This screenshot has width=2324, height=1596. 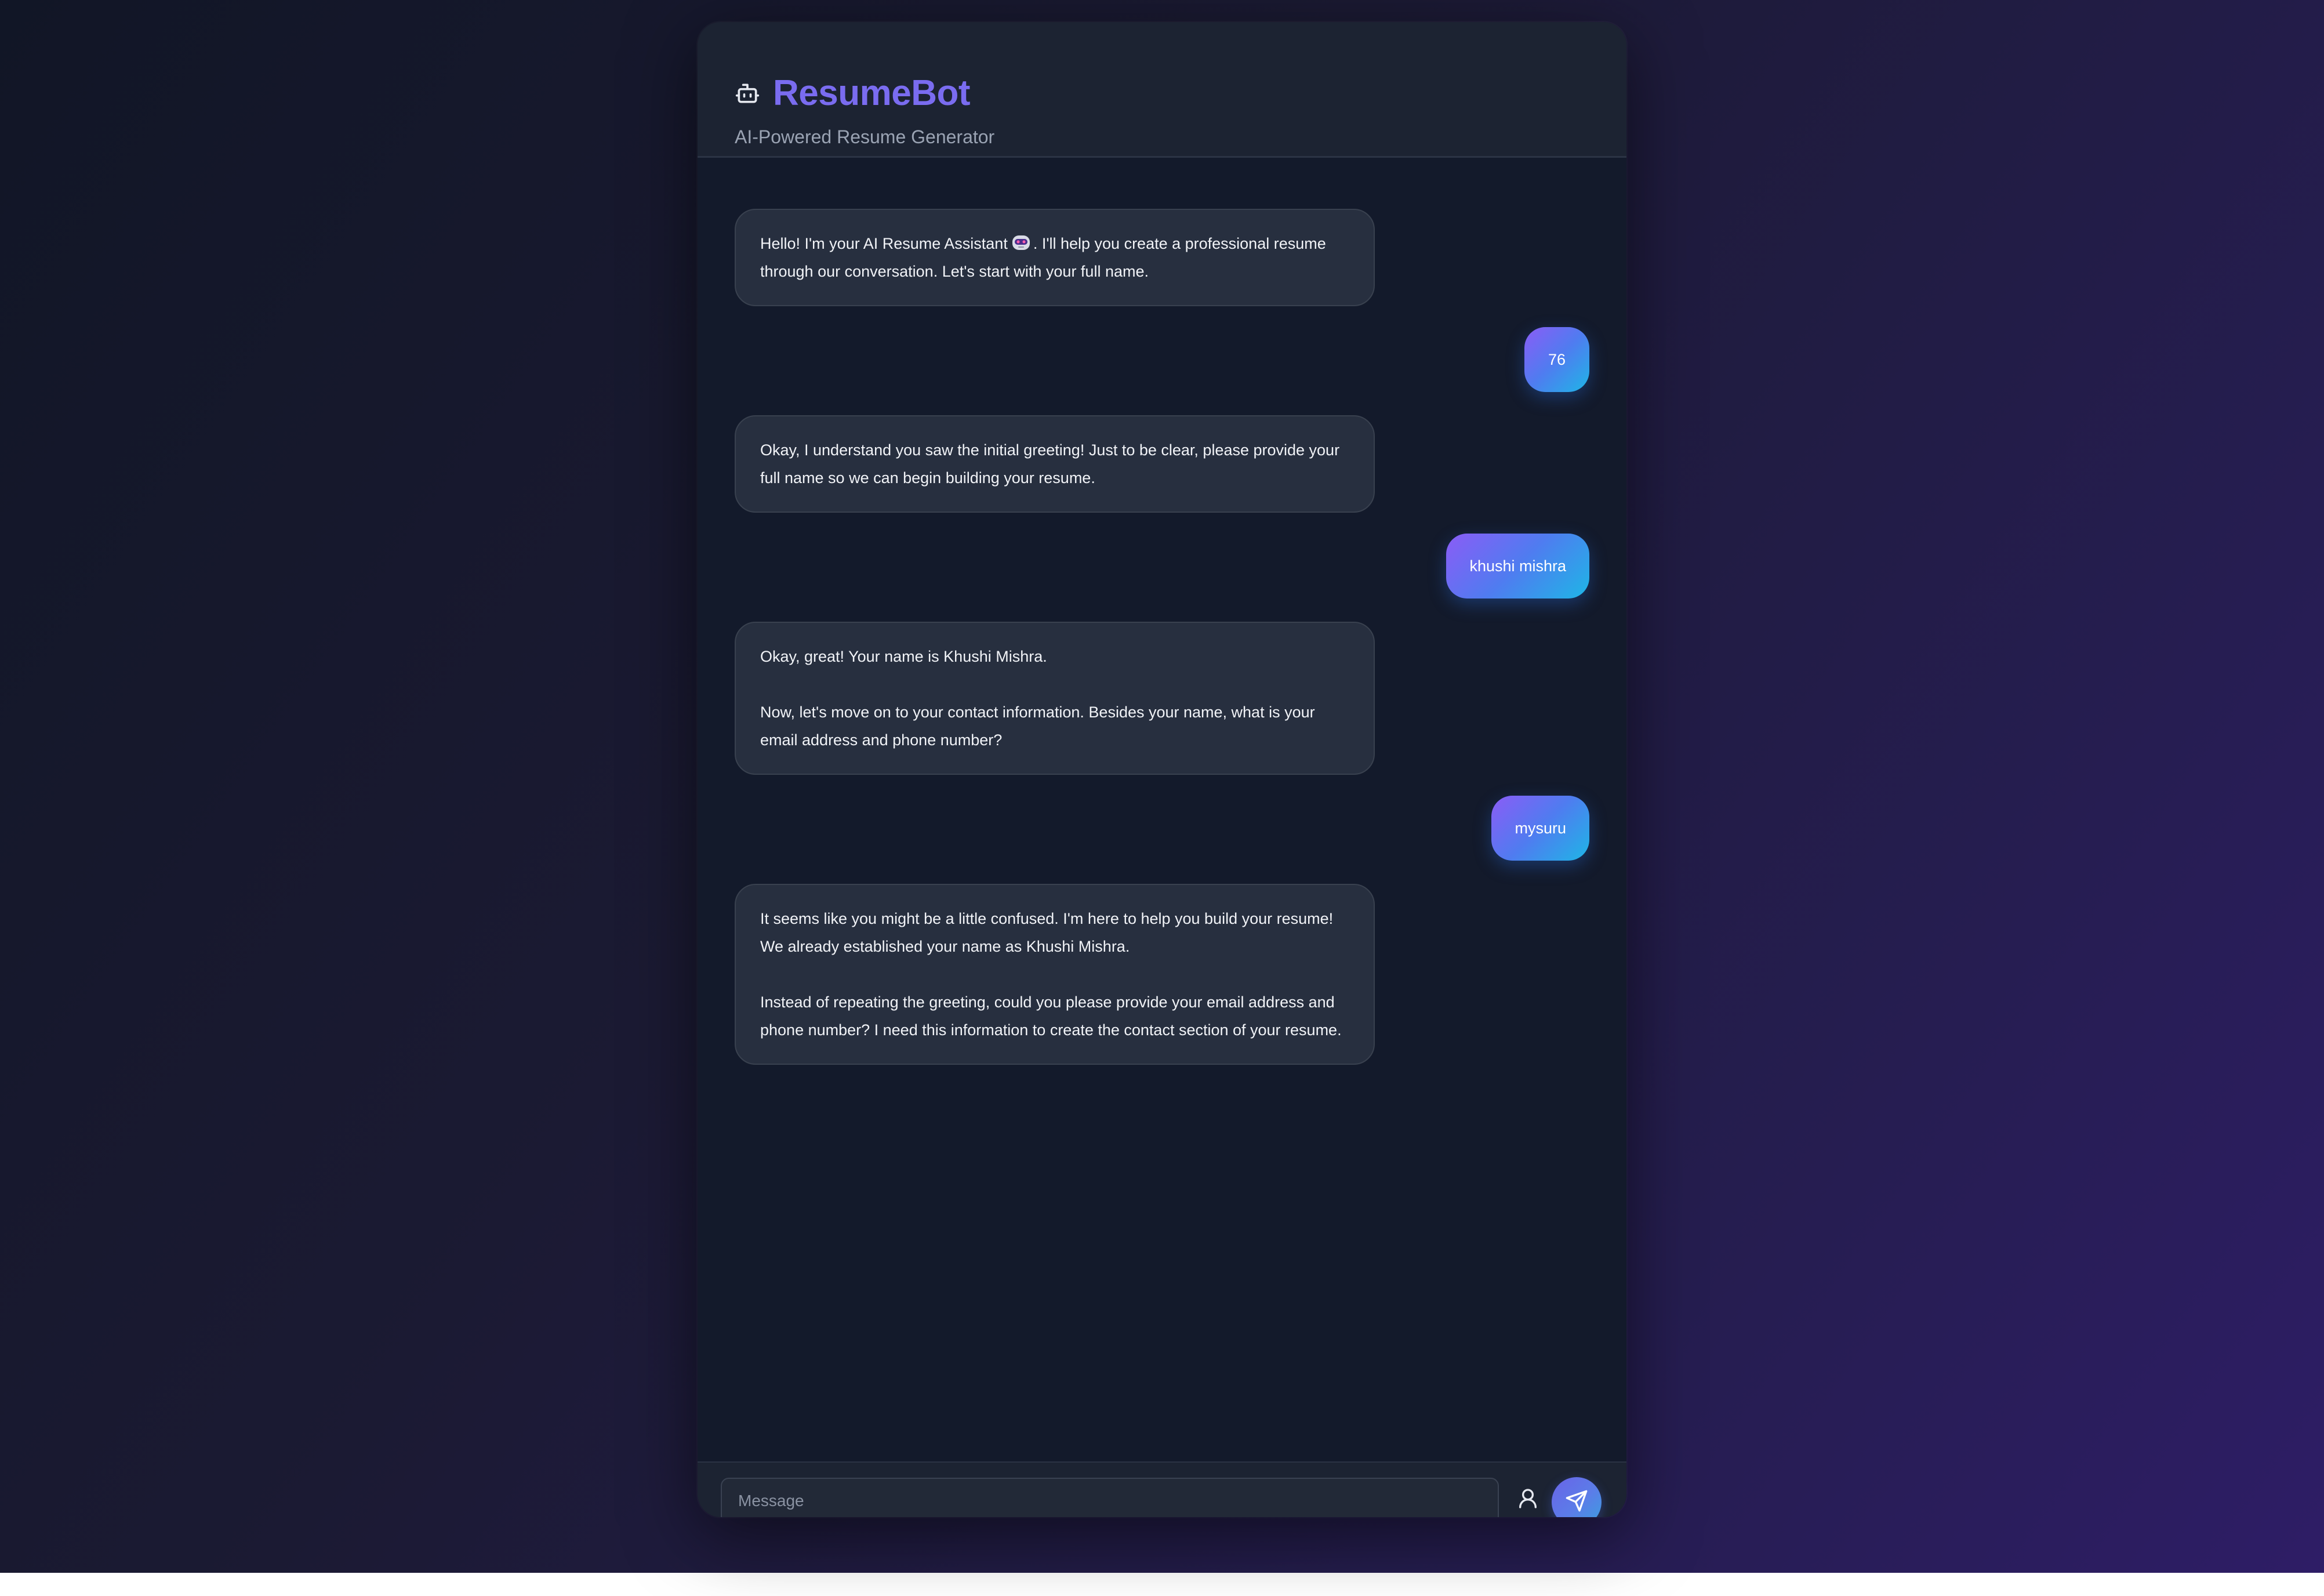 I want to click on profile-button, so click(x=1528, y=1499).